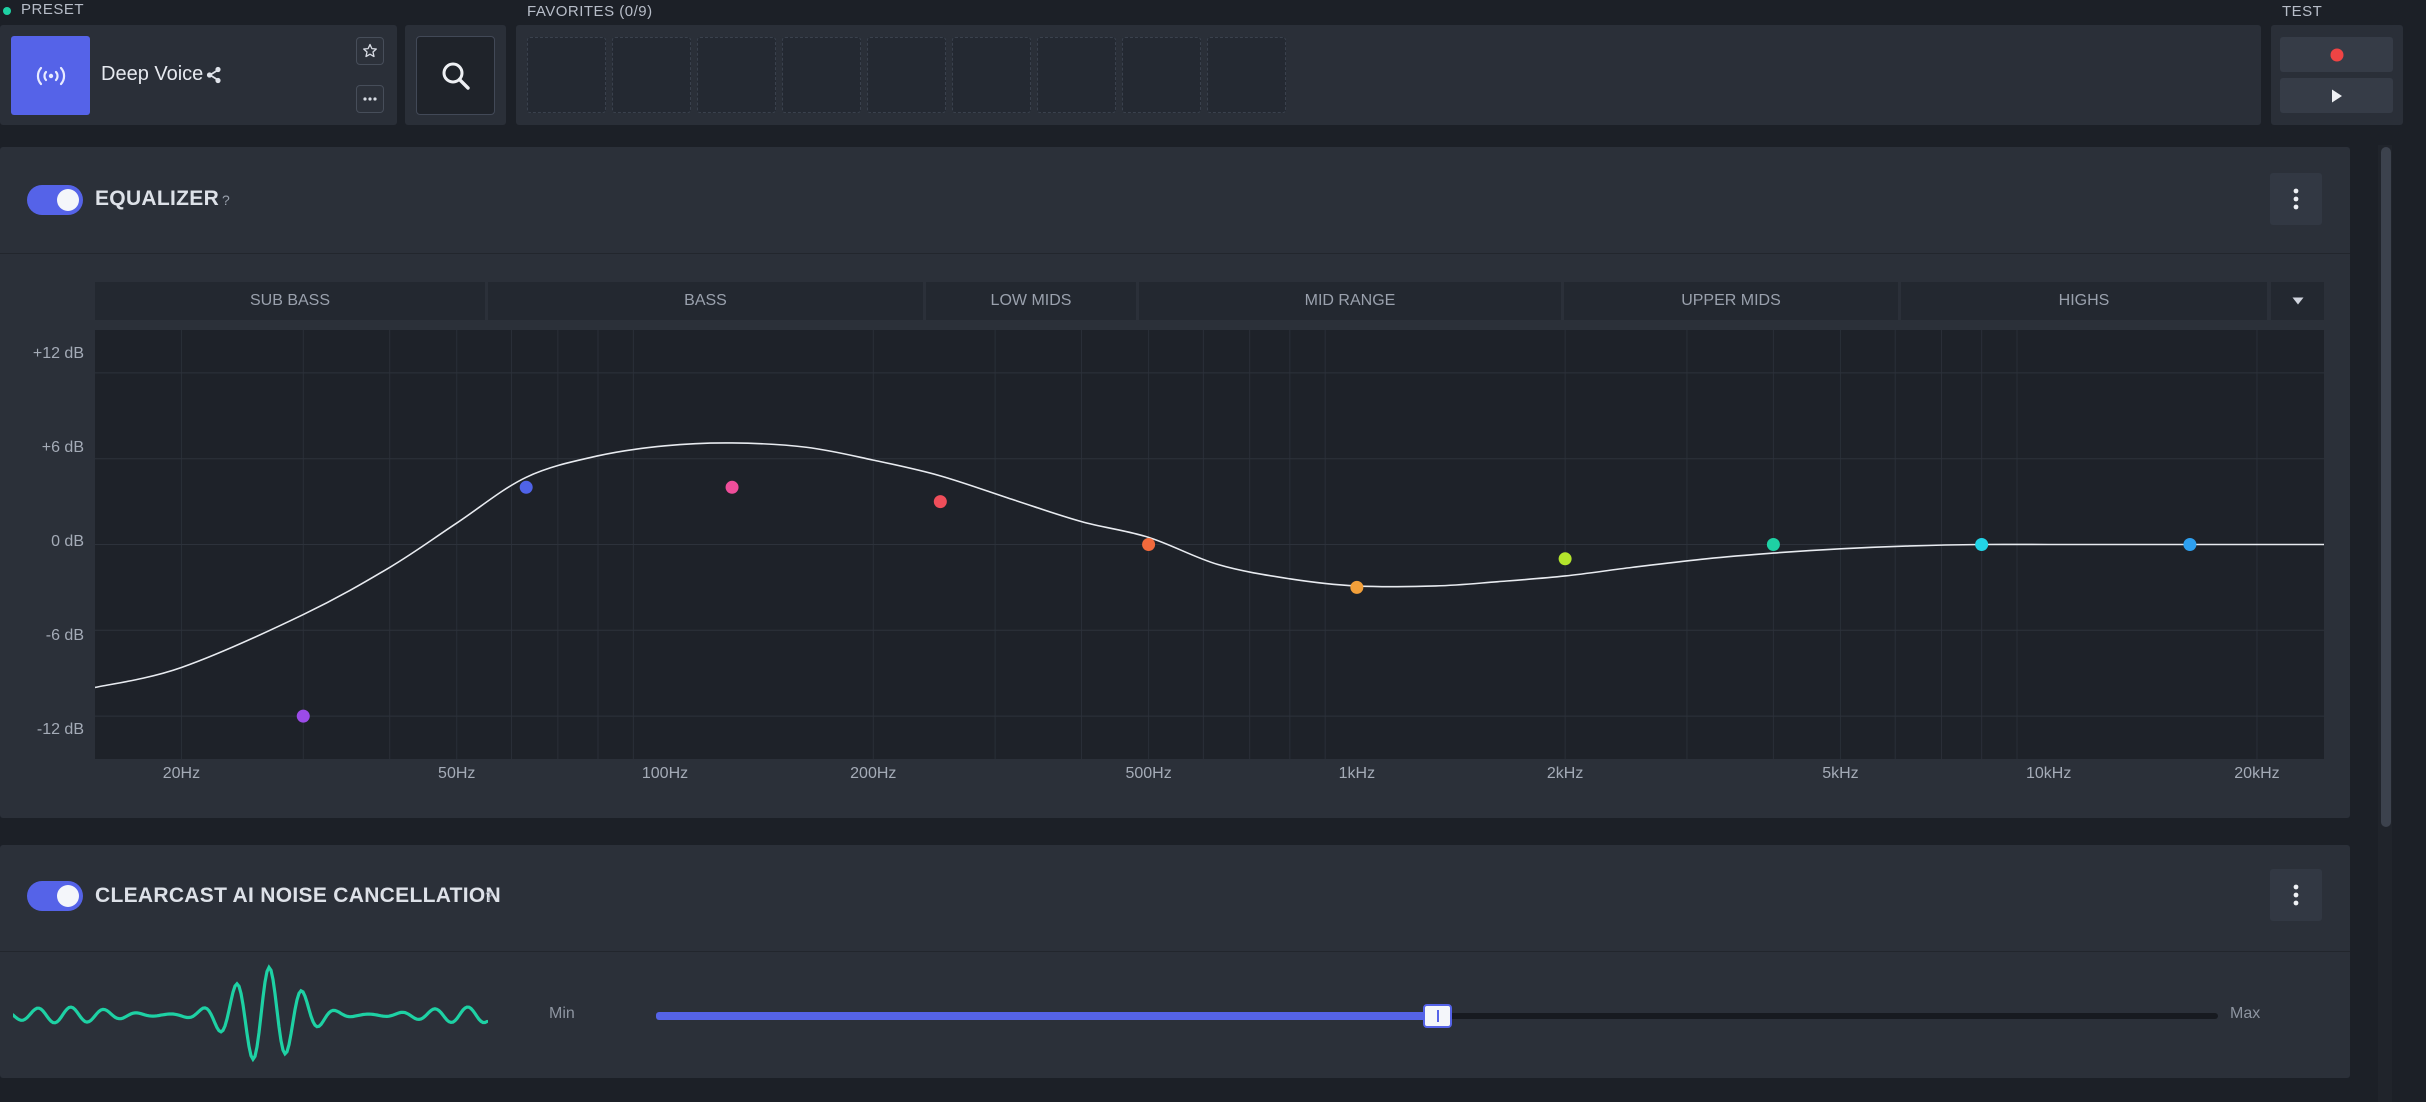 This screenshot has height=1102, width=2426. I want to click on noise-cancellation-divider, so click(1175, 951).